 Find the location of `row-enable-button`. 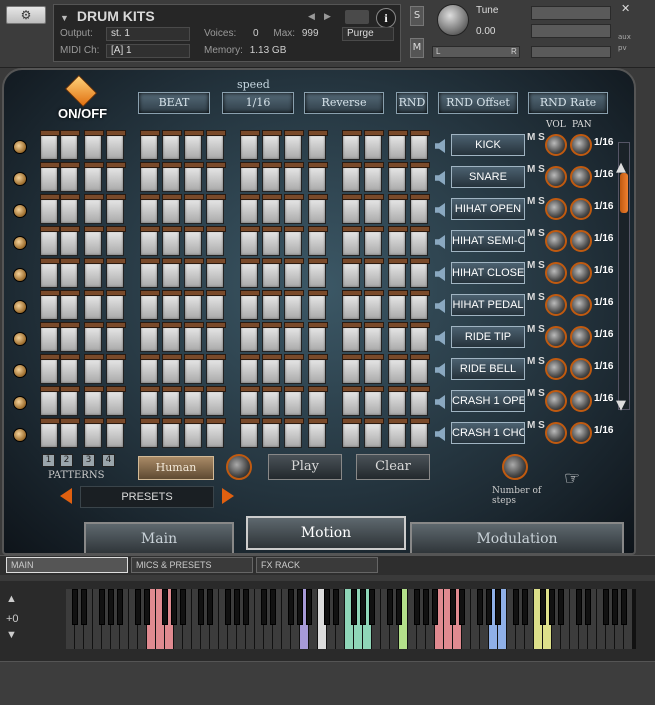

row-enable-button is located at coordinates (20, 403).